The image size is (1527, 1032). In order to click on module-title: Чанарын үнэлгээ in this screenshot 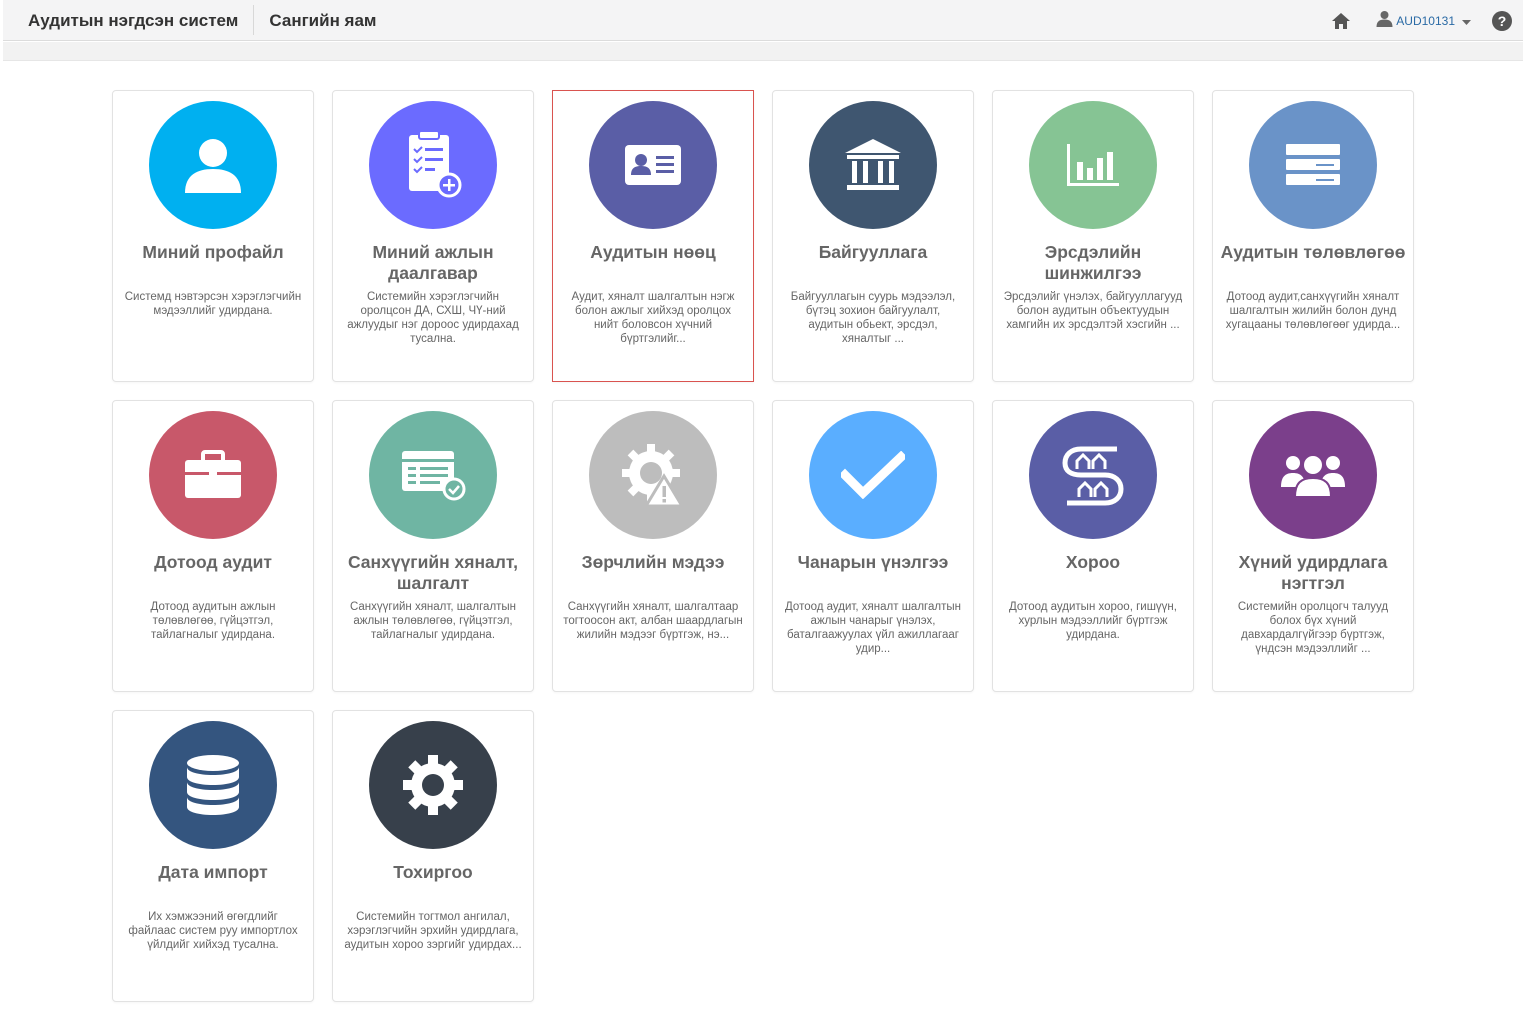, I will do `click(873, 562)`.